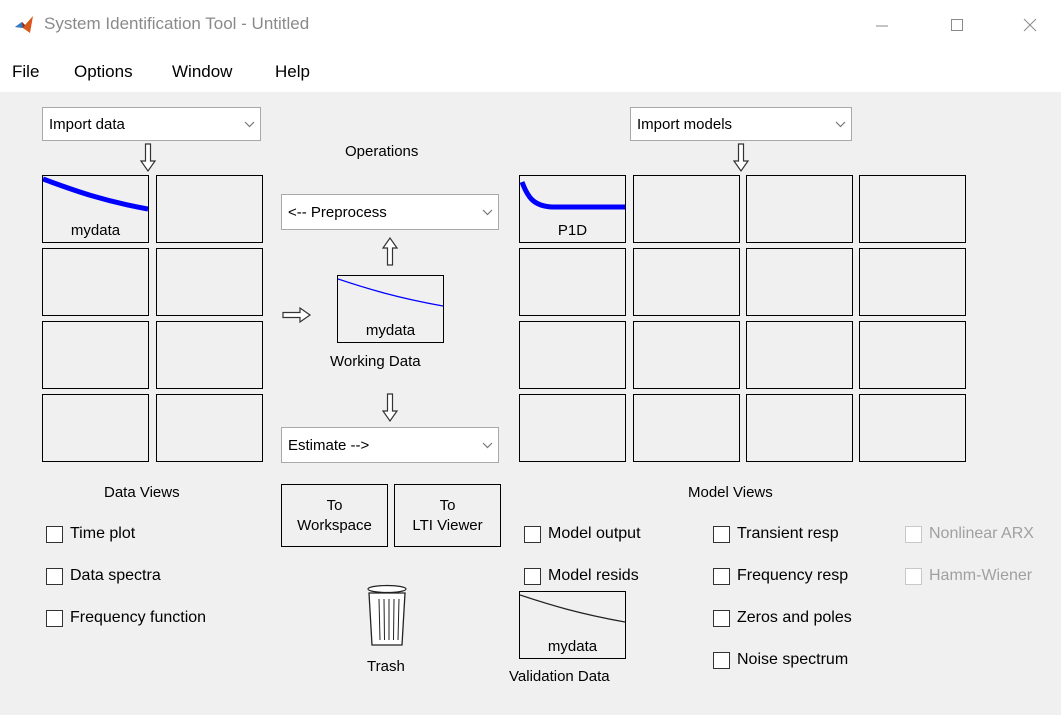  Describe the element at coordinates (387, 616) in the screenshot. I see `trash-icon` at that location.